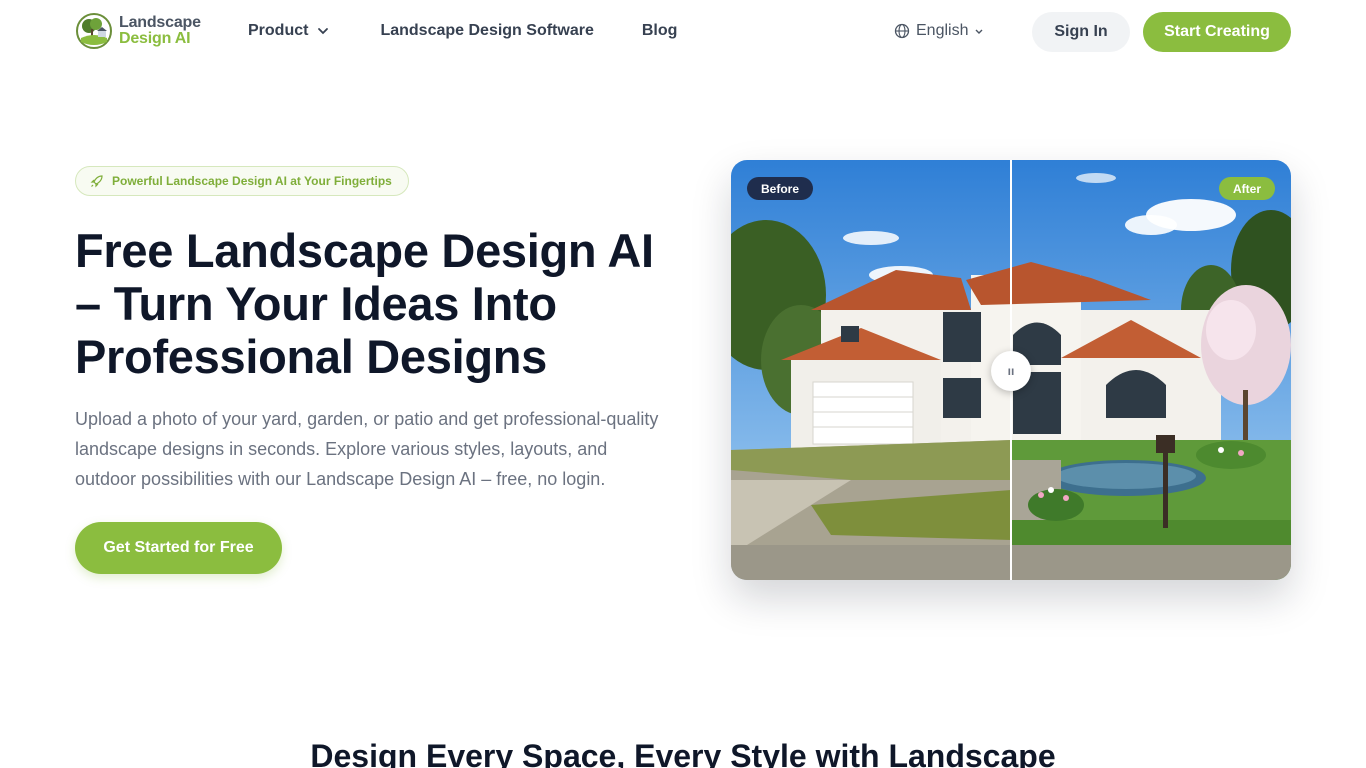 The image size is (1366, 768). I want to click on pause-icon: ıı, so click(1011, 371).